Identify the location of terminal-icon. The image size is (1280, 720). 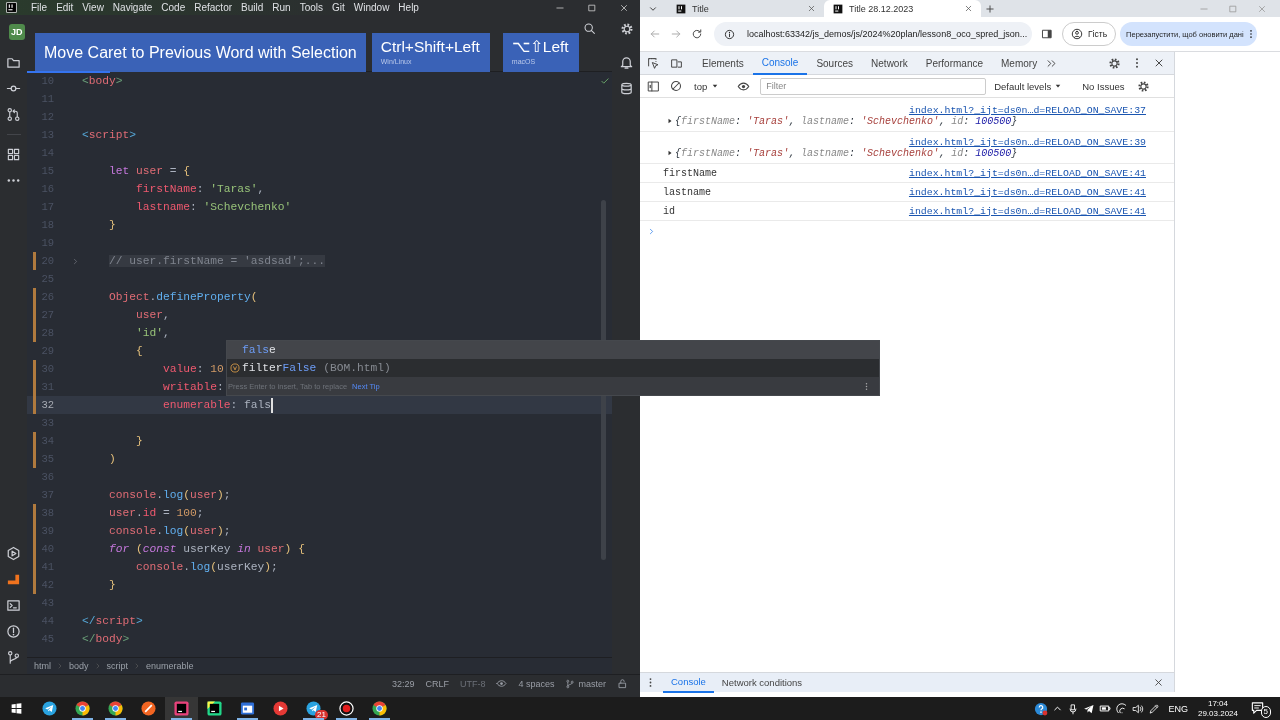
(13, 605).